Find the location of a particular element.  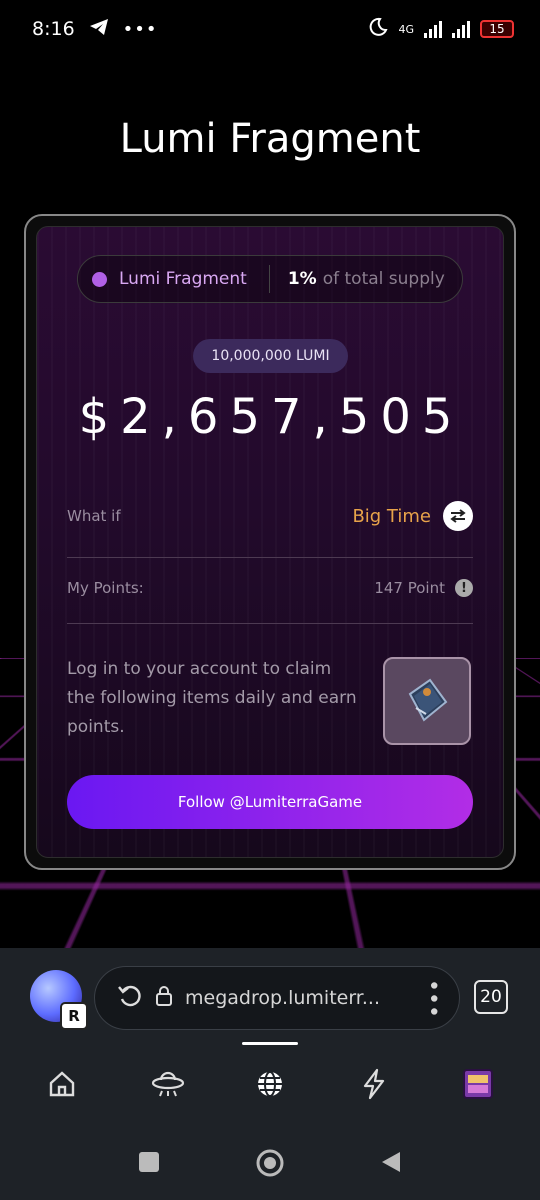

globe-icon is located at coordinates (270, 1084).